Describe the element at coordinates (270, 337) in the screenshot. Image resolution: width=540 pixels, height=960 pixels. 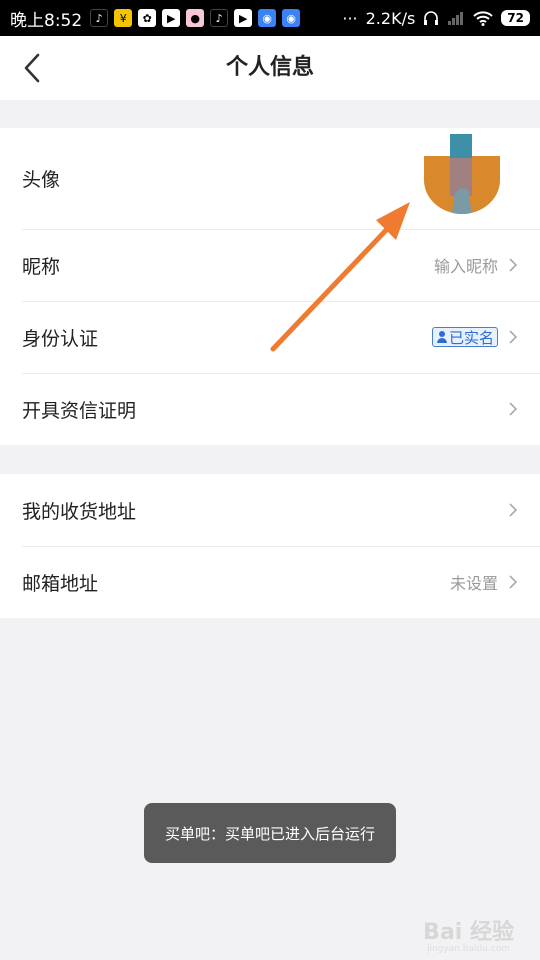
I see `identity-row: 身份认证 已实名` at that location.